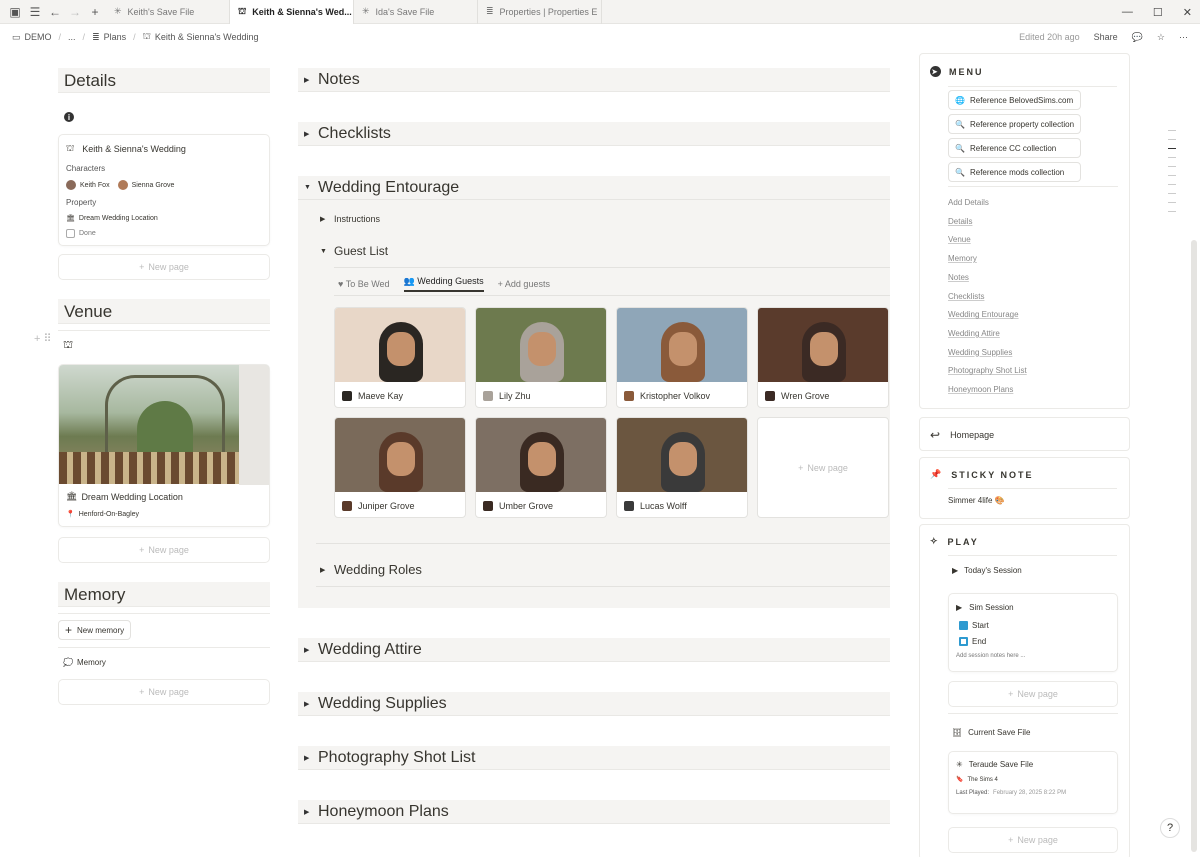  What do you see at coordinates (594, 812) in the screenshot?
I see `toggle-honeymoon: ▶ Honeymoon Plans` at bounding box center [594, 812].